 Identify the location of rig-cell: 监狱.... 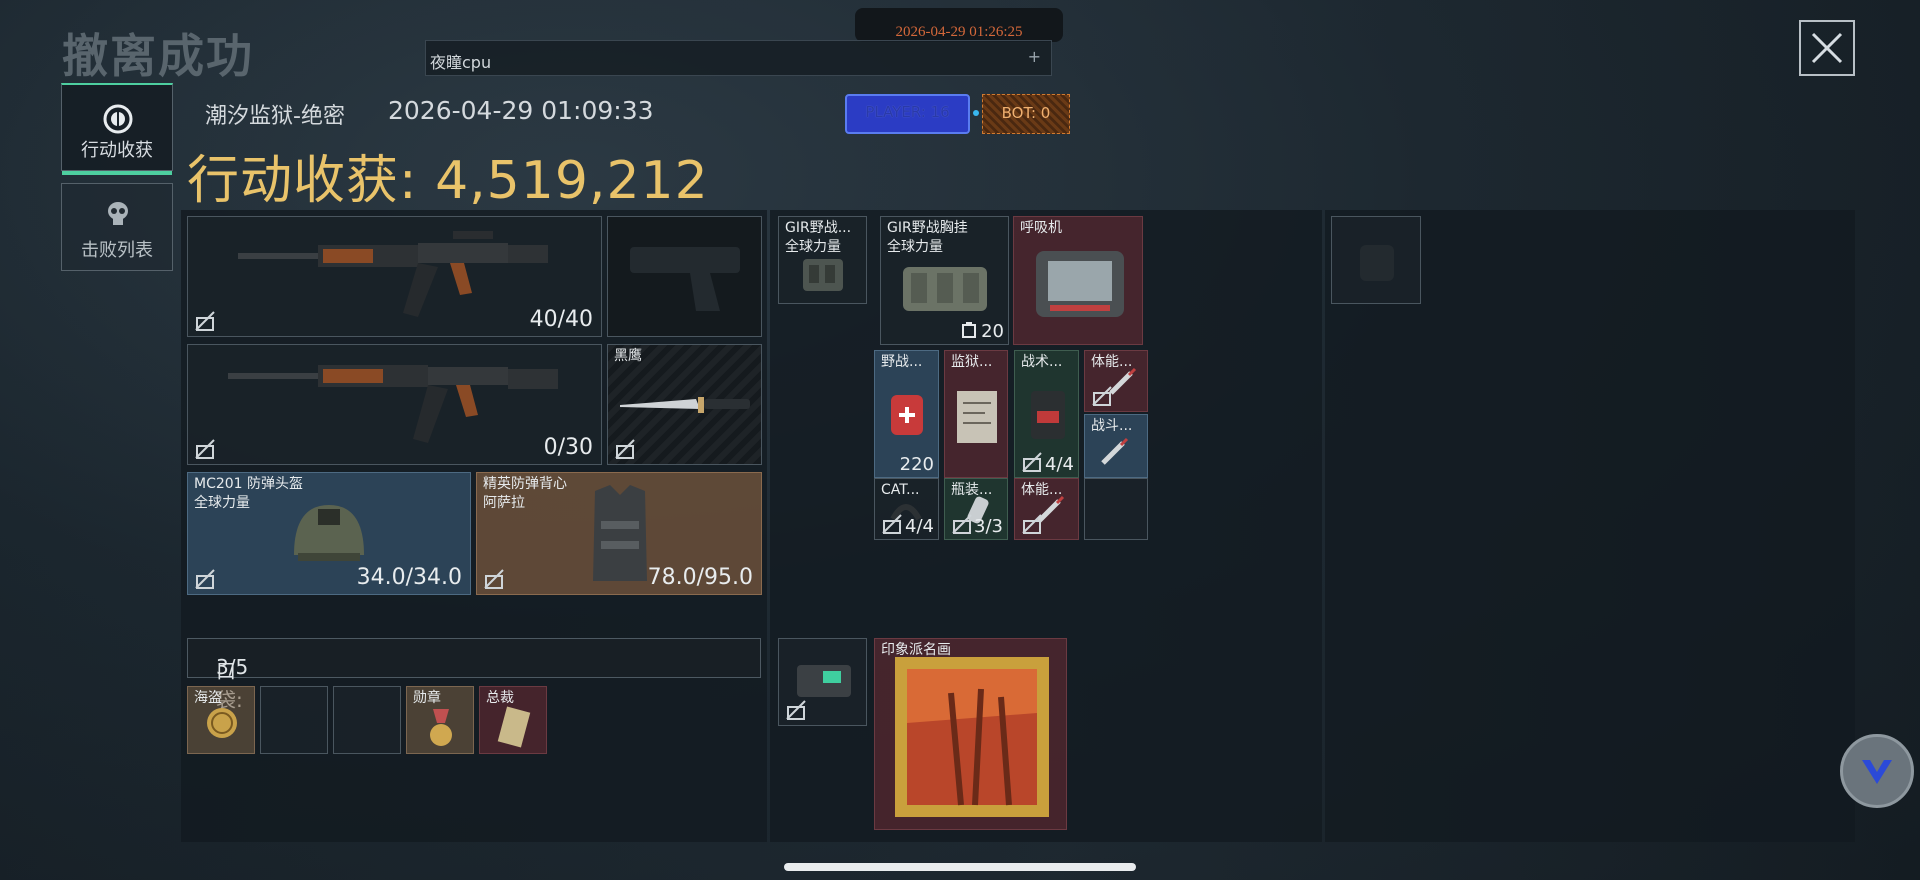
(976, 414).